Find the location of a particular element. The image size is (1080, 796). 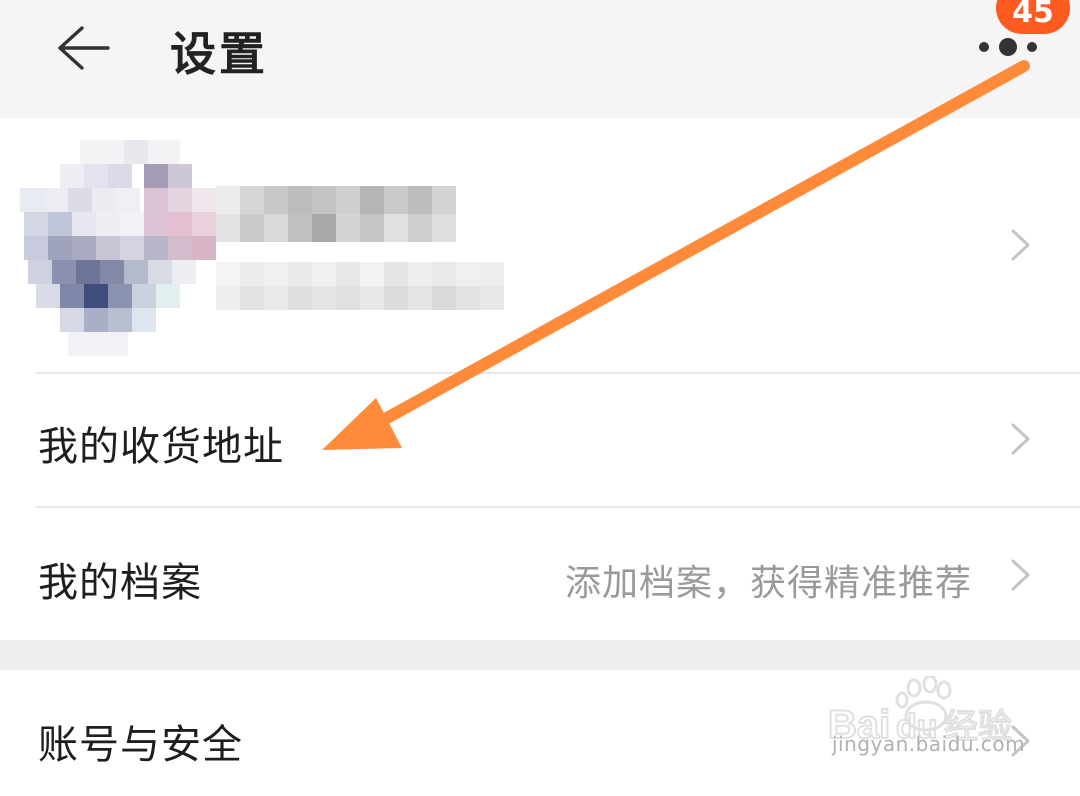

watermark-domain: jingyan.baidu.com is located at coordinates (929, 744).